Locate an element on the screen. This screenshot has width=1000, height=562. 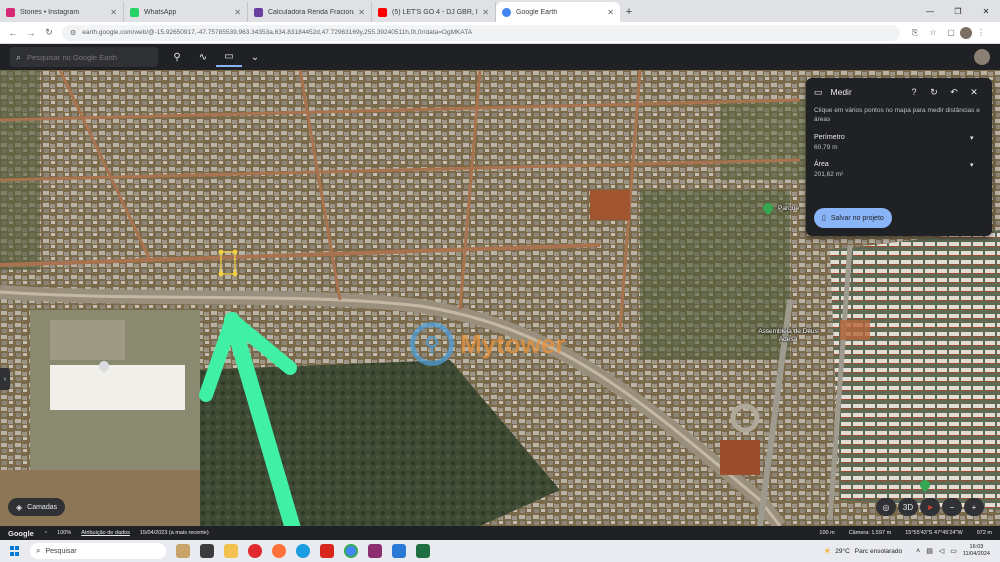
firefox-icon is located at coordinates (279, 551).